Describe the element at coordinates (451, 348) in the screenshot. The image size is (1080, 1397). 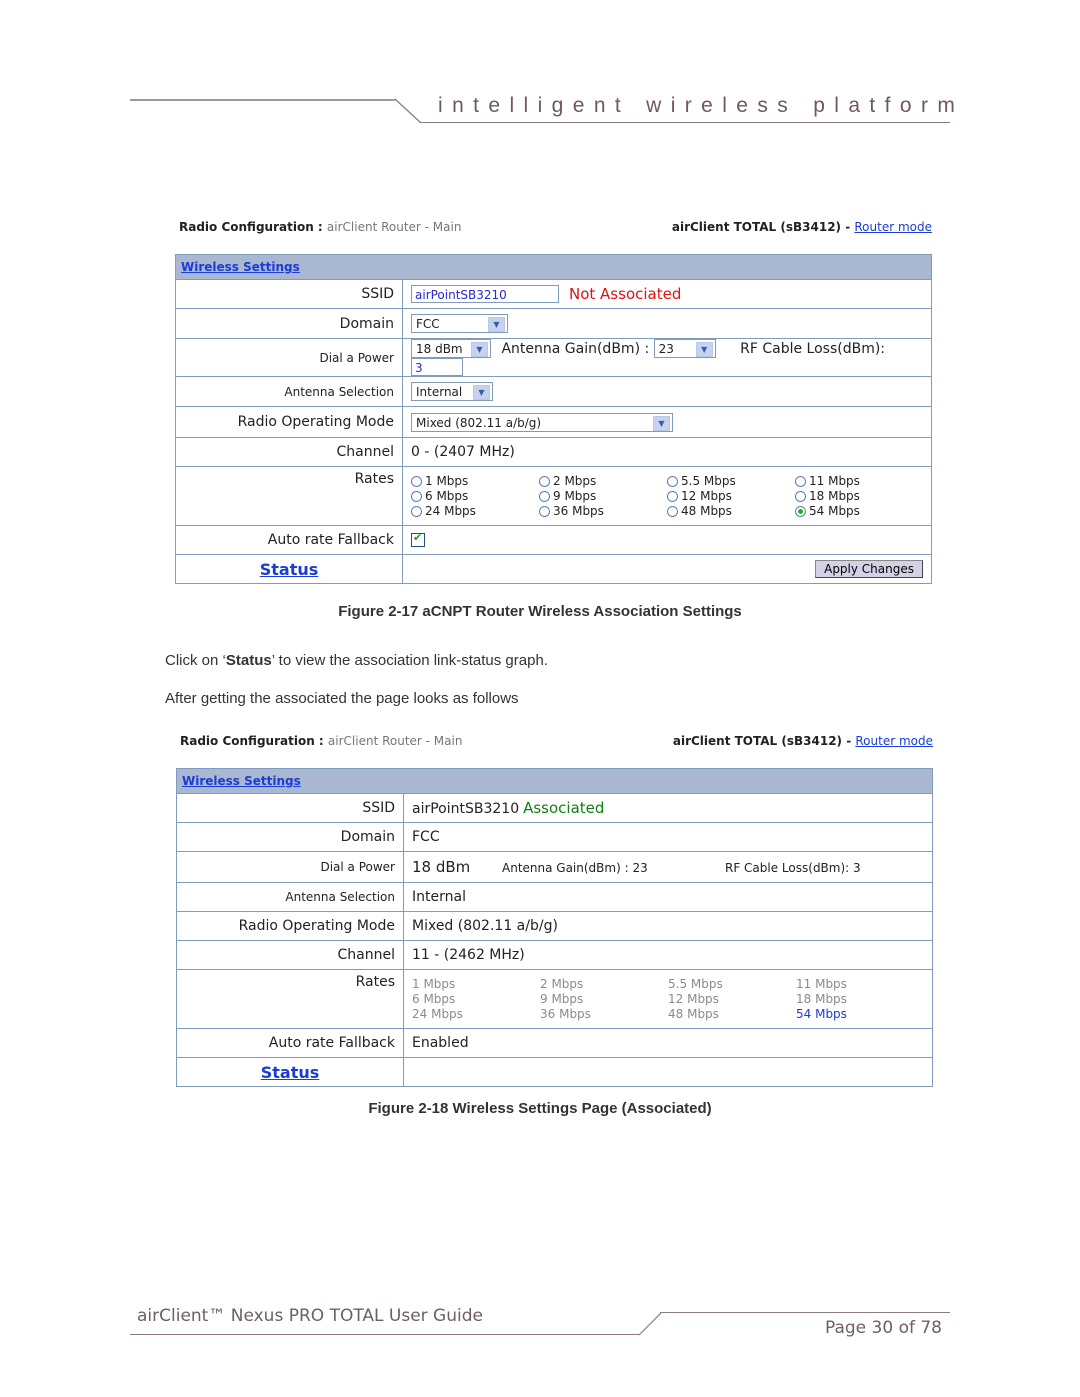
I see `power-select: 18 dBm ▼` at that location.